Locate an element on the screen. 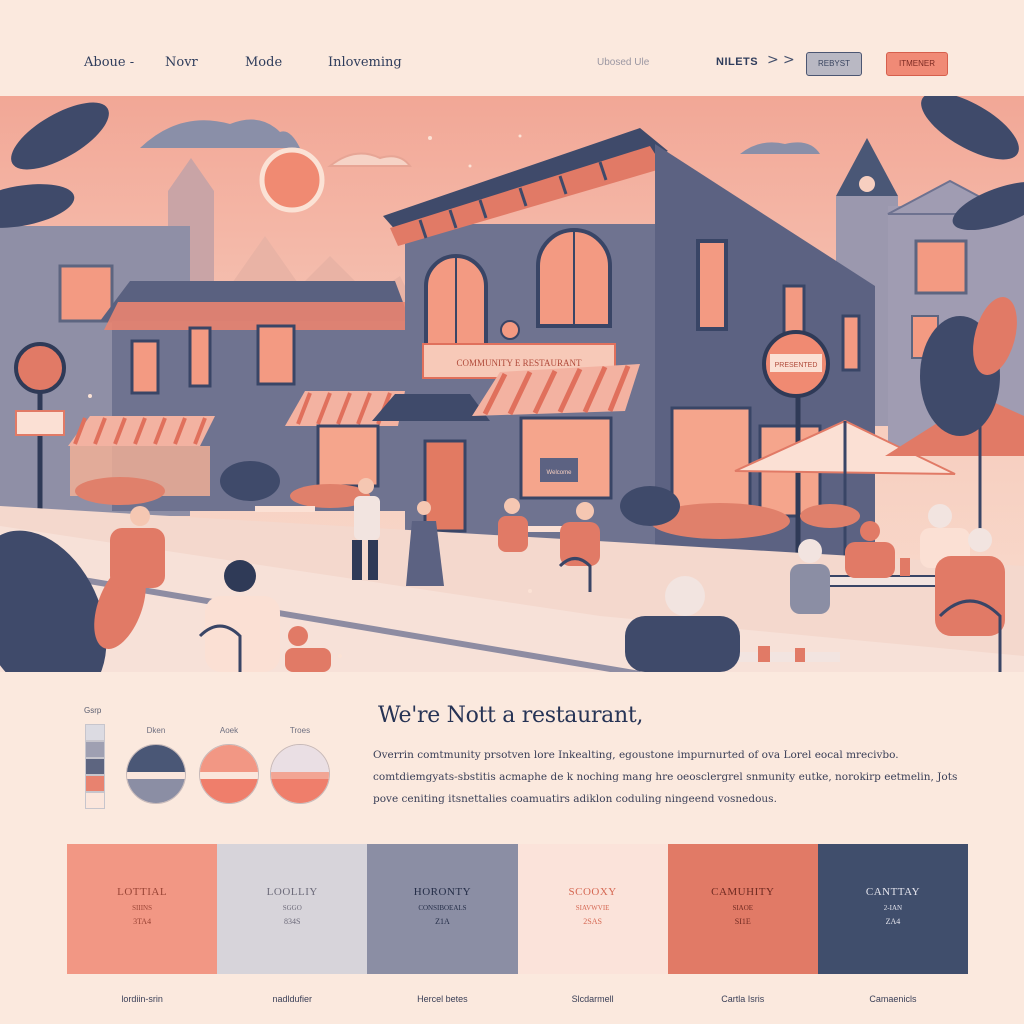  secondary-button: REBYST is located at coordinates (834, 64).